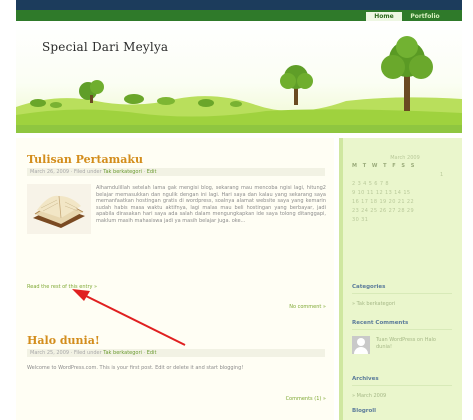  What do you see at coordinates (381, 193) in the screenshot?
I see `calendar-row: 9 10 11 12 13 14 15` at bounding box center [381, 193].